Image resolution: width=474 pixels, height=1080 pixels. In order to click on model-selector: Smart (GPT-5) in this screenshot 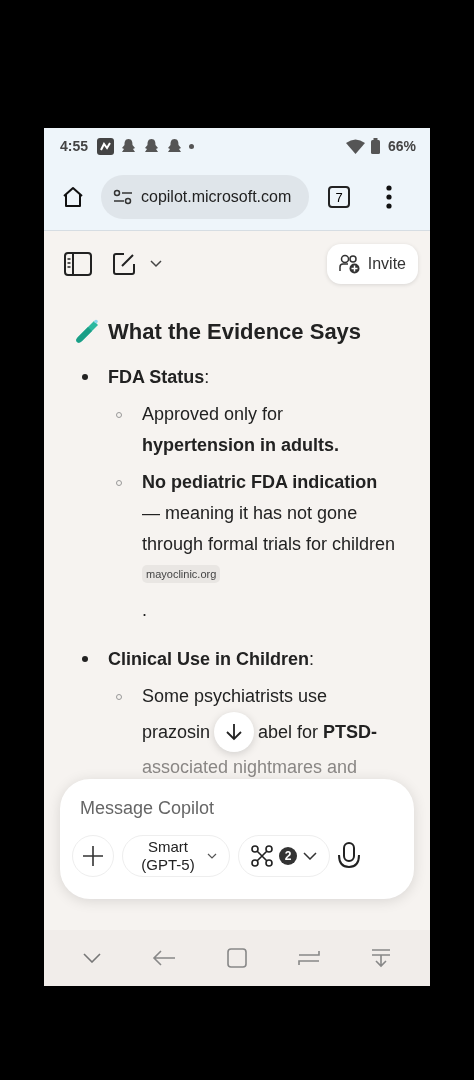, I will do `click(176, 856)`.